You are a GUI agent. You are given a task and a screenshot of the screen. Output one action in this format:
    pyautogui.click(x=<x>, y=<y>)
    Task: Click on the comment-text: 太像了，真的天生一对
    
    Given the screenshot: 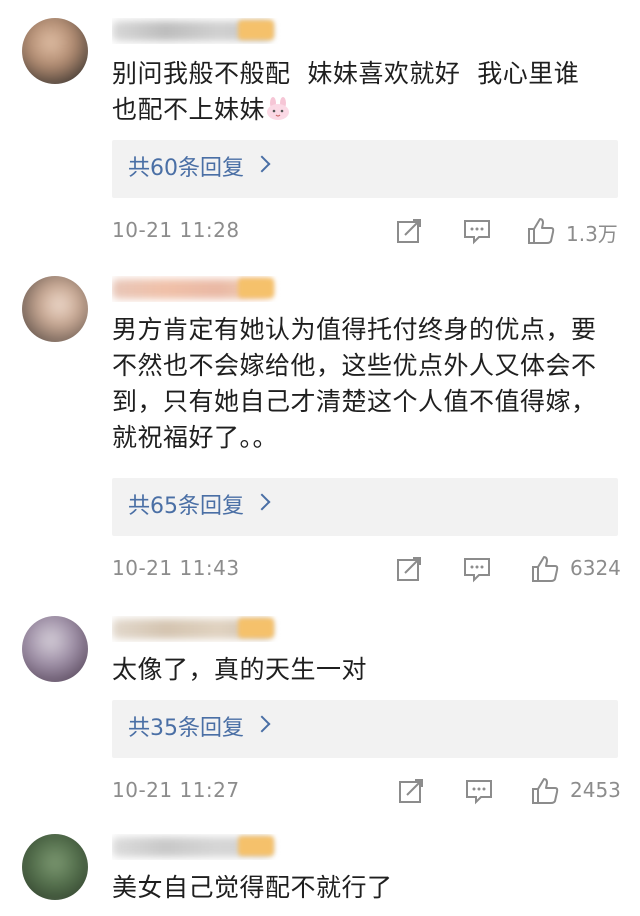 What is the action you would take?
    pyautogui.click(x=240, y=669)
    